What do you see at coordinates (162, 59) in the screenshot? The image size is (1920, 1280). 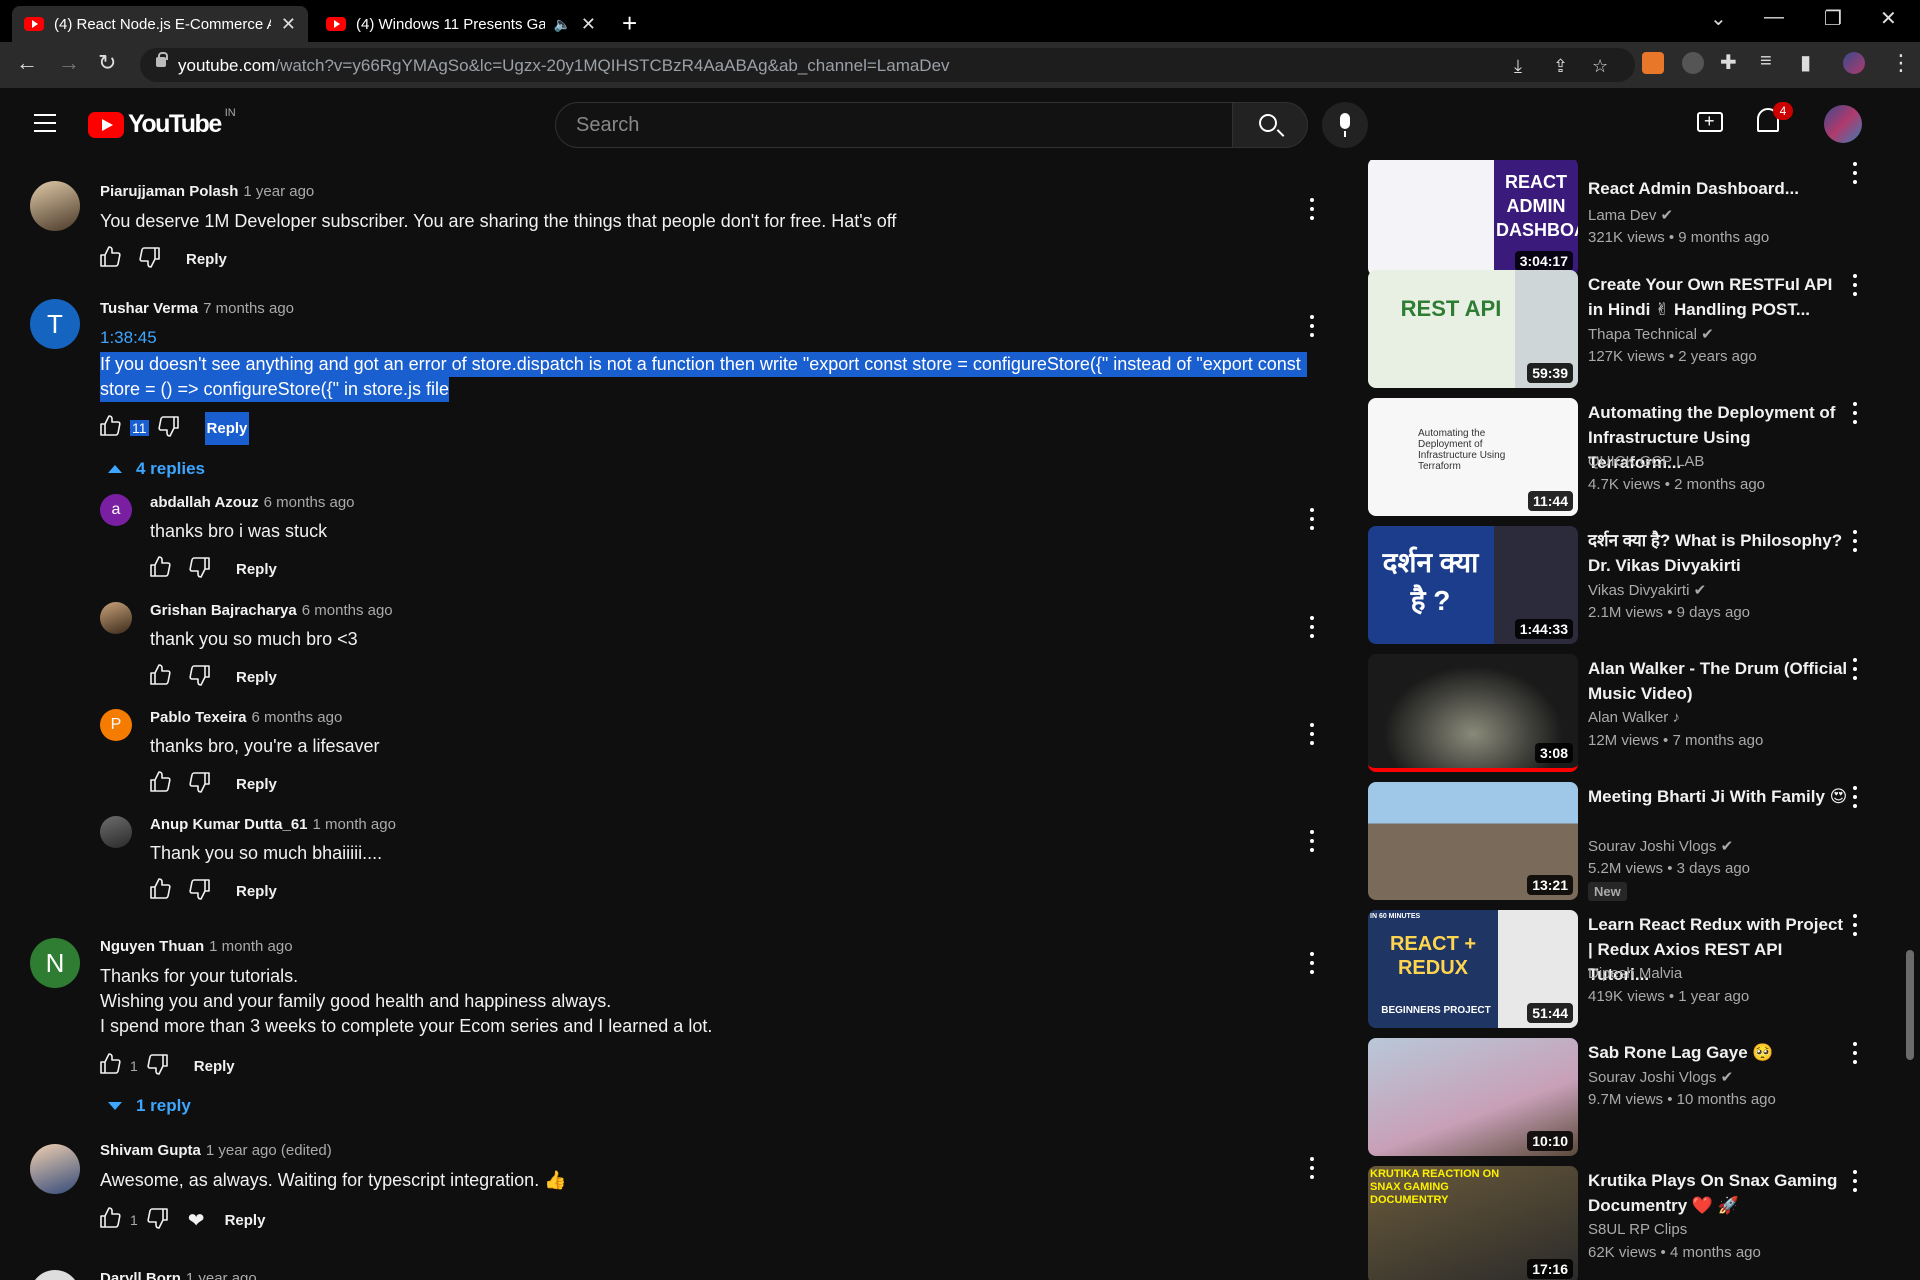 I see `lock-icon` at bounding box center [162, 59].